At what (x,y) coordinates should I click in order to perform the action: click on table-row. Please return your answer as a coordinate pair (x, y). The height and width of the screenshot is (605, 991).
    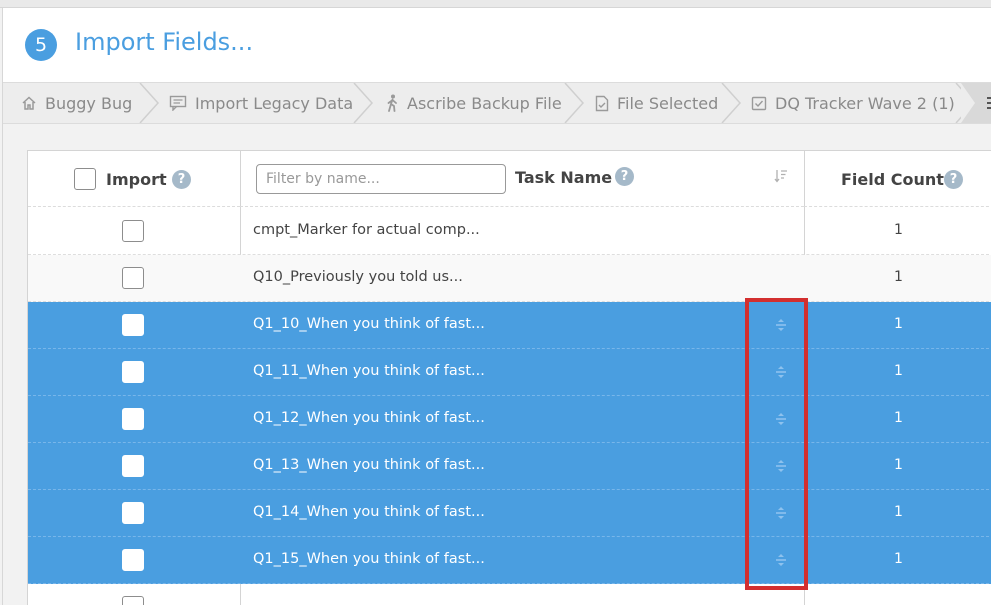
    Looking at the image, I should click on (509, 594).